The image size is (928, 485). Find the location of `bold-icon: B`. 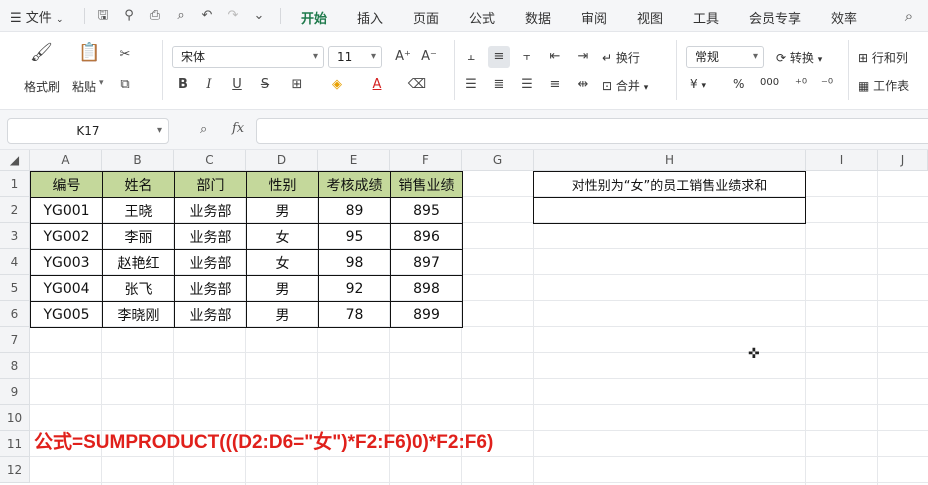

bold-icon: B is located at coordinates (183, 85).